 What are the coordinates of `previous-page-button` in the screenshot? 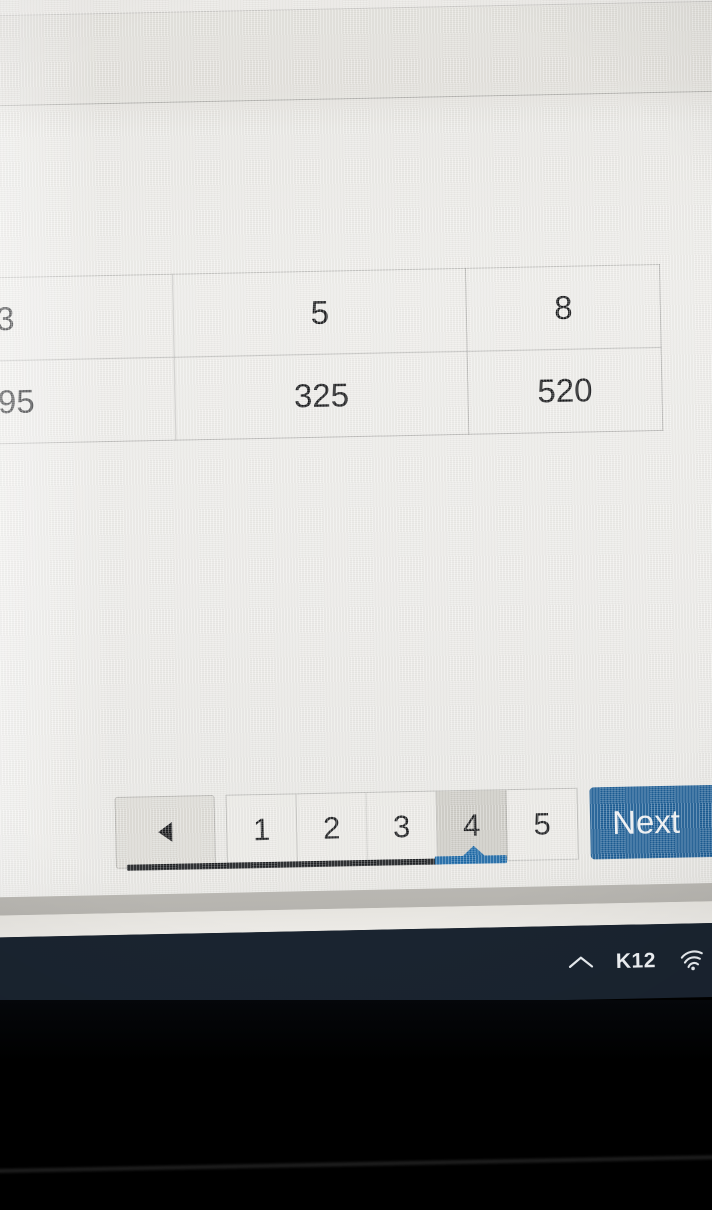 It's located at (165, 831).